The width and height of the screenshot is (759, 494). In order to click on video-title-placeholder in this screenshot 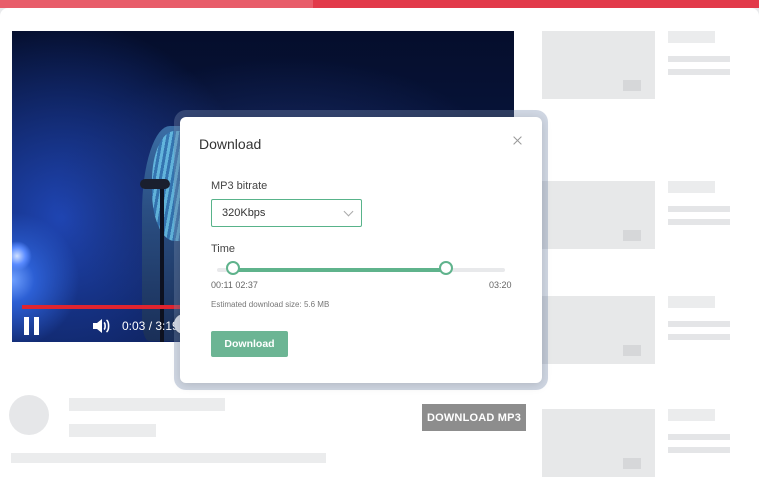, I will do `click(147, 404)`.